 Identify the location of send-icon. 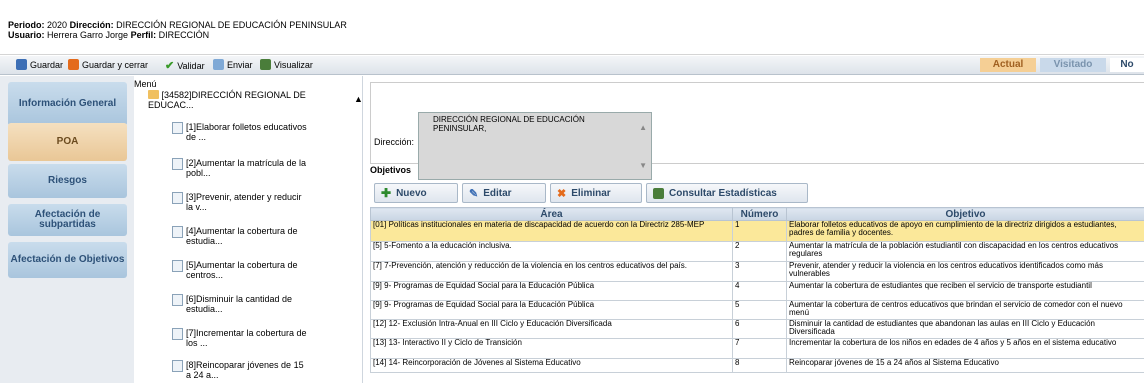
(218, 64).